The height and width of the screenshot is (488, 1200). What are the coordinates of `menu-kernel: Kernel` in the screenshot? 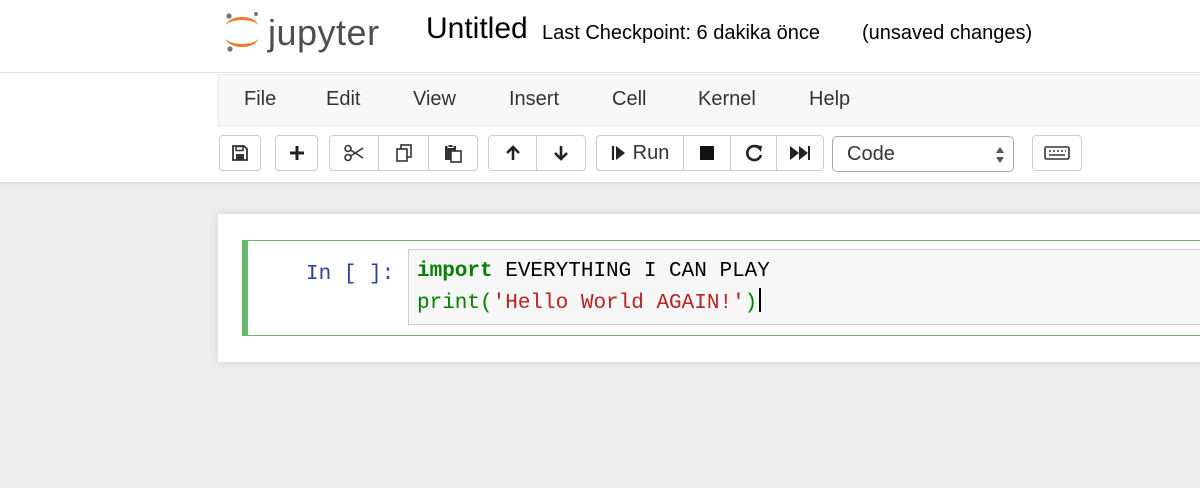 It's located at (727, 99).